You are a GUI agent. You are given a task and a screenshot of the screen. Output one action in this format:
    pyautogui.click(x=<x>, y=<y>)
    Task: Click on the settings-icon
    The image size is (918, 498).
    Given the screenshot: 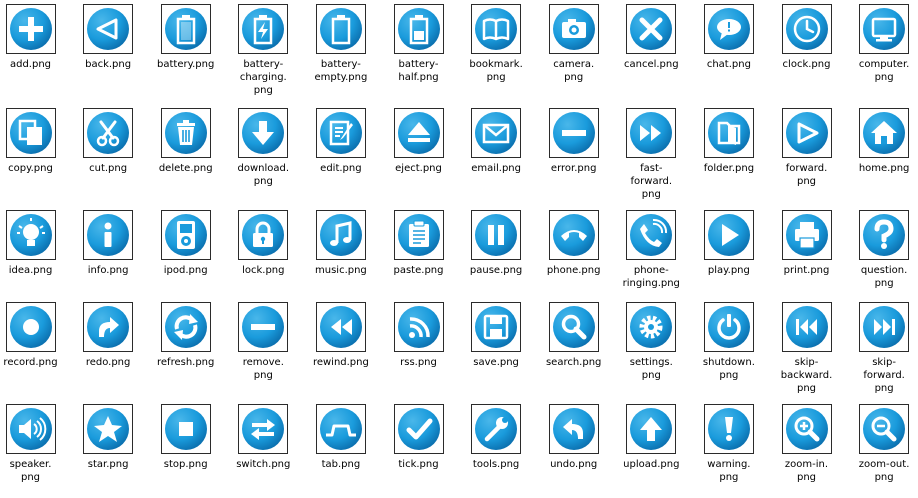 What is the action you would take?
    pyautogui.click(x=651, y=327)
    